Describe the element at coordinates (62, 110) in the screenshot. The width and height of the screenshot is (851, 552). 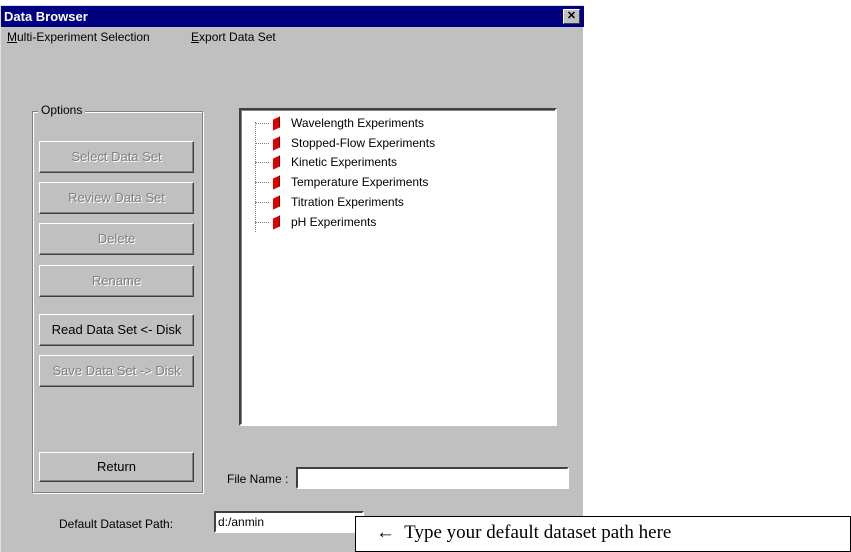
I see `options-group-label: Options` at that location.